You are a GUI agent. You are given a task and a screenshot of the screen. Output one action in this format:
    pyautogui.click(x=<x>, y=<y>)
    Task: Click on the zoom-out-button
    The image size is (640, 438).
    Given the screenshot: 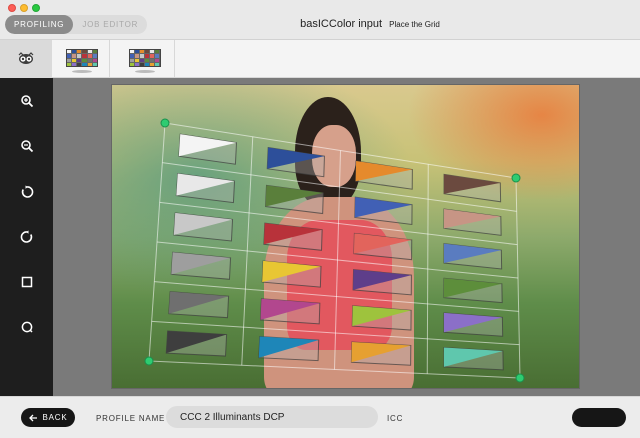 What is the action you would take?
    pyautogui.click(x=26, y=146)
    